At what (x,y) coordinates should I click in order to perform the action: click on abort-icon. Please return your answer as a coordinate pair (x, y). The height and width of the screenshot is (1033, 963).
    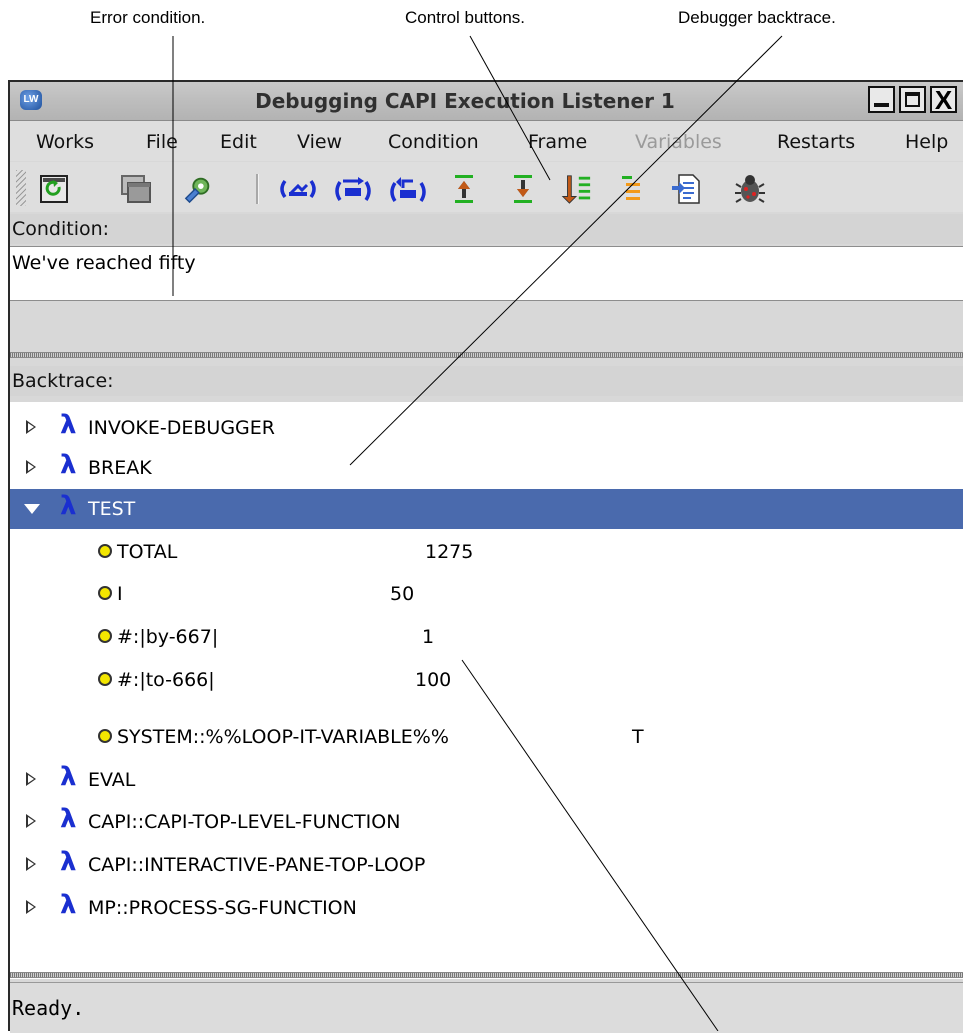
    Looking at the image, I should click on (298, 189).